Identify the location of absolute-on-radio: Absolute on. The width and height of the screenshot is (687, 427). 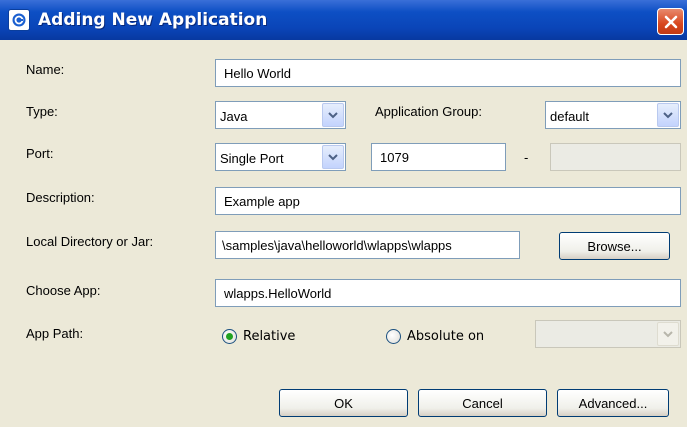
(435, 336).